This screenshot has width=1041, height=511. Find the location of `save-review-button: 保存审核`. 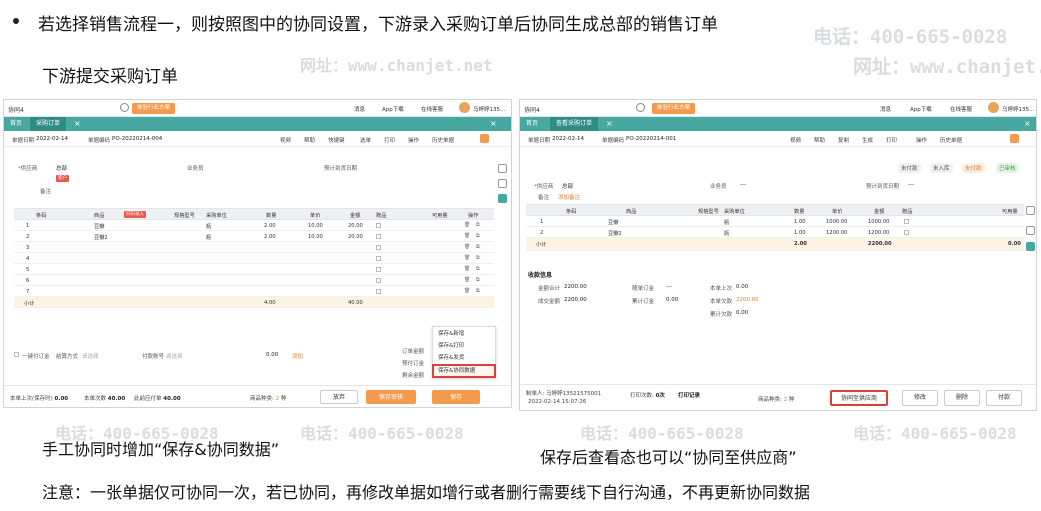

save-review-button: 保存审核 is located at coordinates (391, 397).